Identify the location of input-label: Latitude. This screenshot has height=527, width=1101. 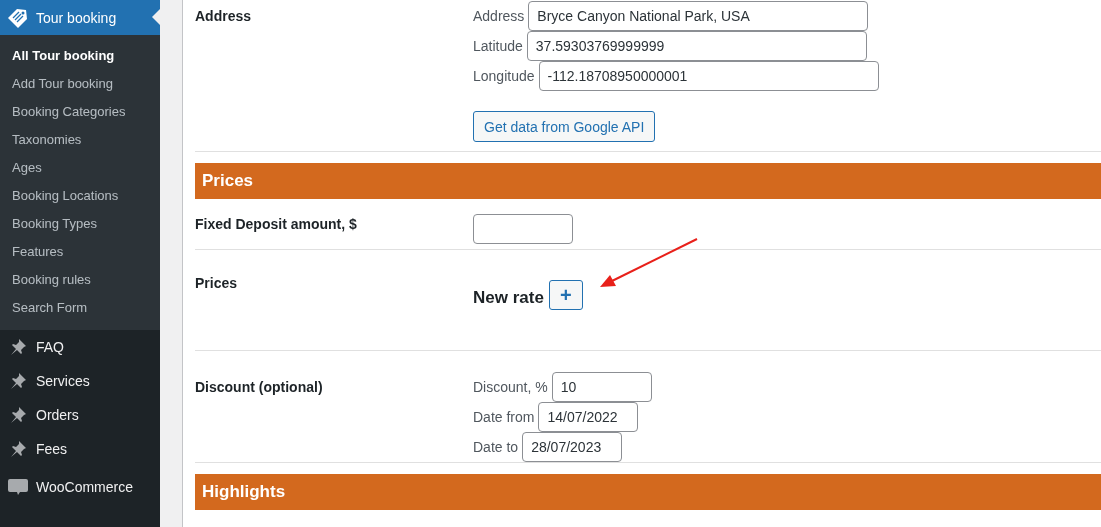
(498, 46).